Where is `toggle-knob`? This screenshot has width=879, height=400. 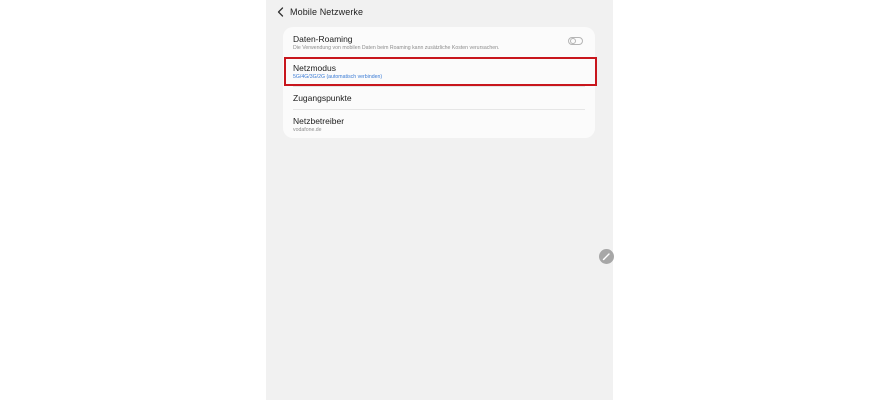 toggle-knob is located at coordinates (573, 41).